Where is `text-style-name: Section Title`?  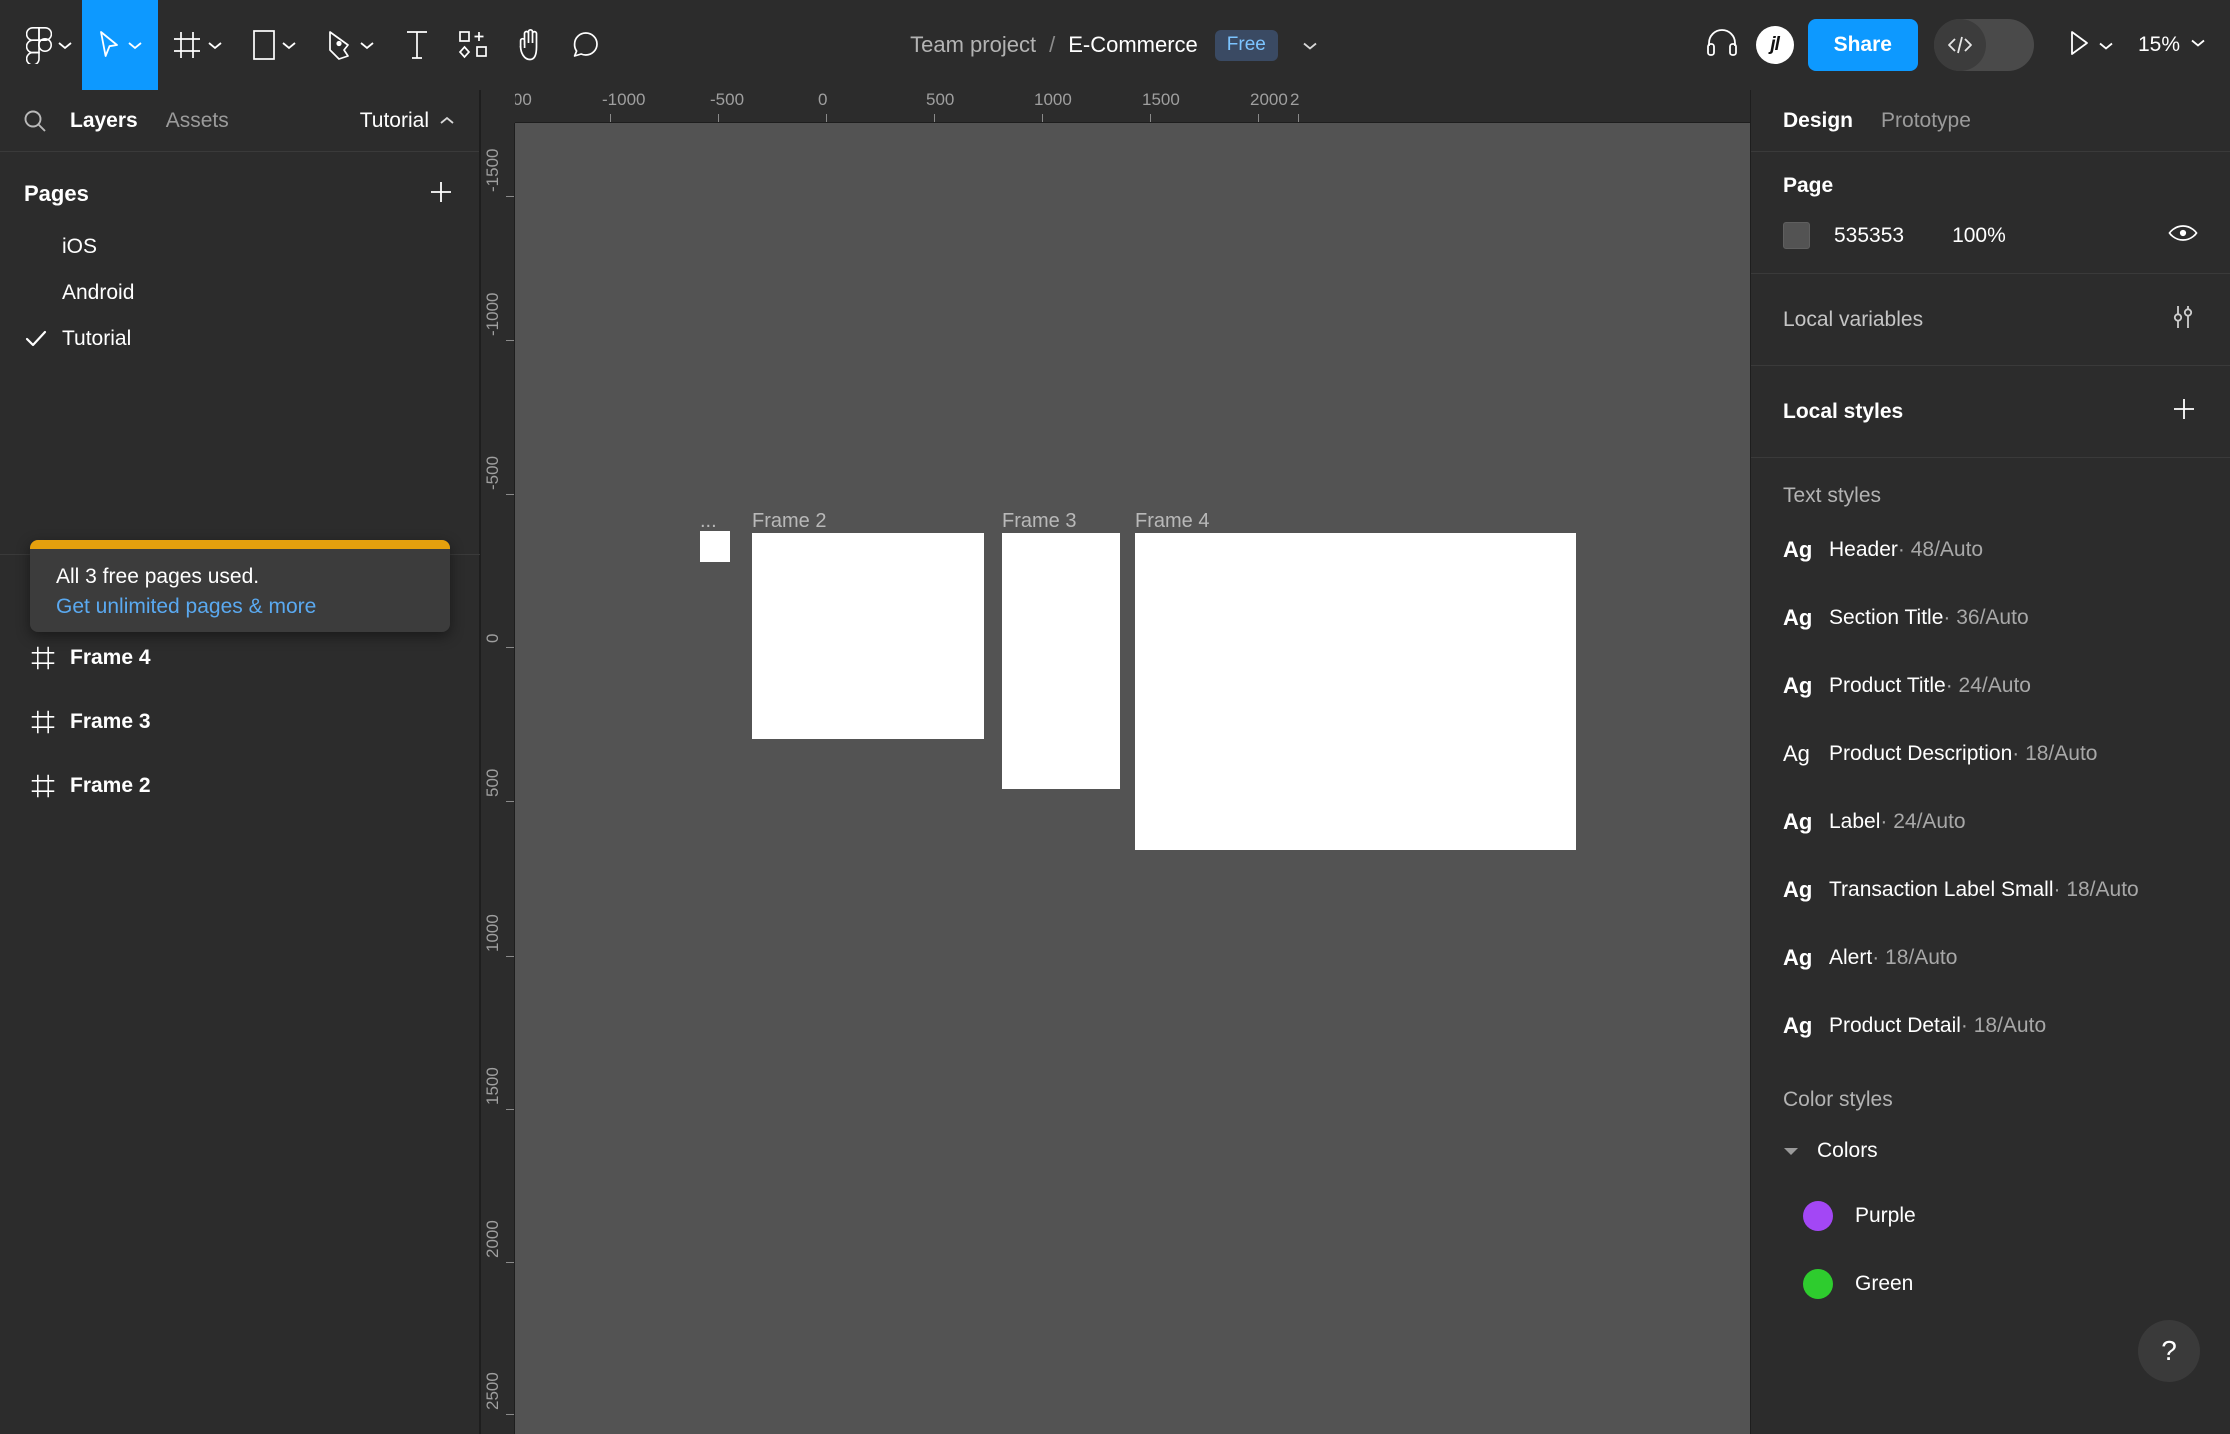 text-style-name: Section Title is located at coordinates (1886, 617).